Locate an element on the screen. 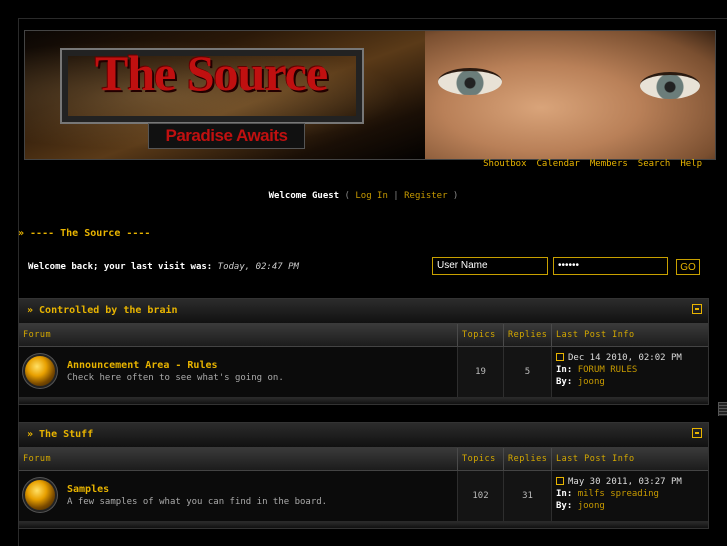 Image resolution: width=727 pixels, height=546 pixels. forum-topics-count: 19 is located at coordinates (480, 372).